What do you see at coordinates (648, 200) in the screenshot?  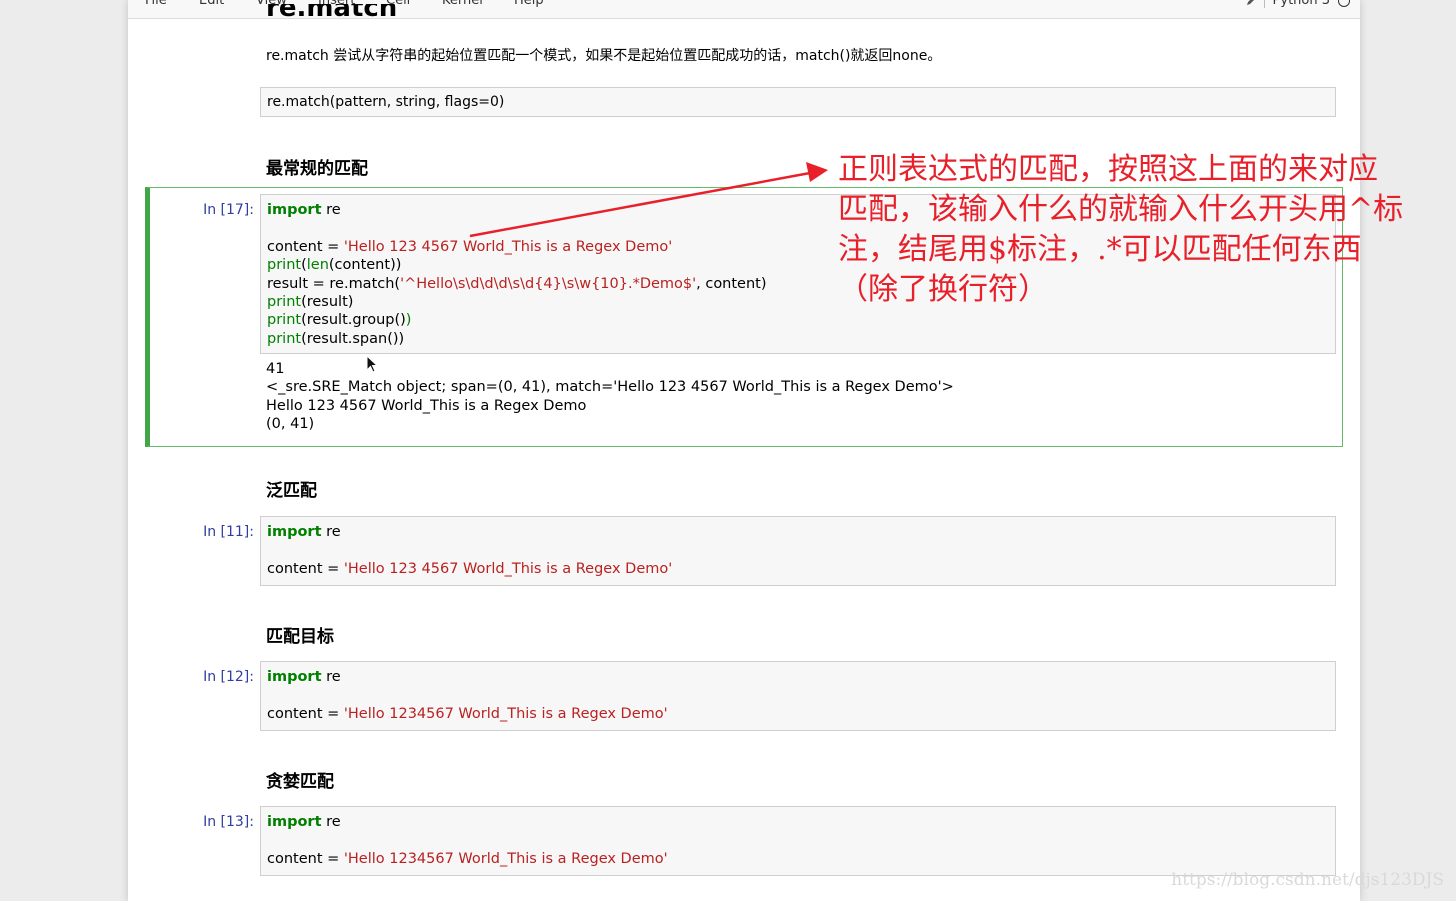 I see `annotation-arrow` at bounding box center [648, 200].